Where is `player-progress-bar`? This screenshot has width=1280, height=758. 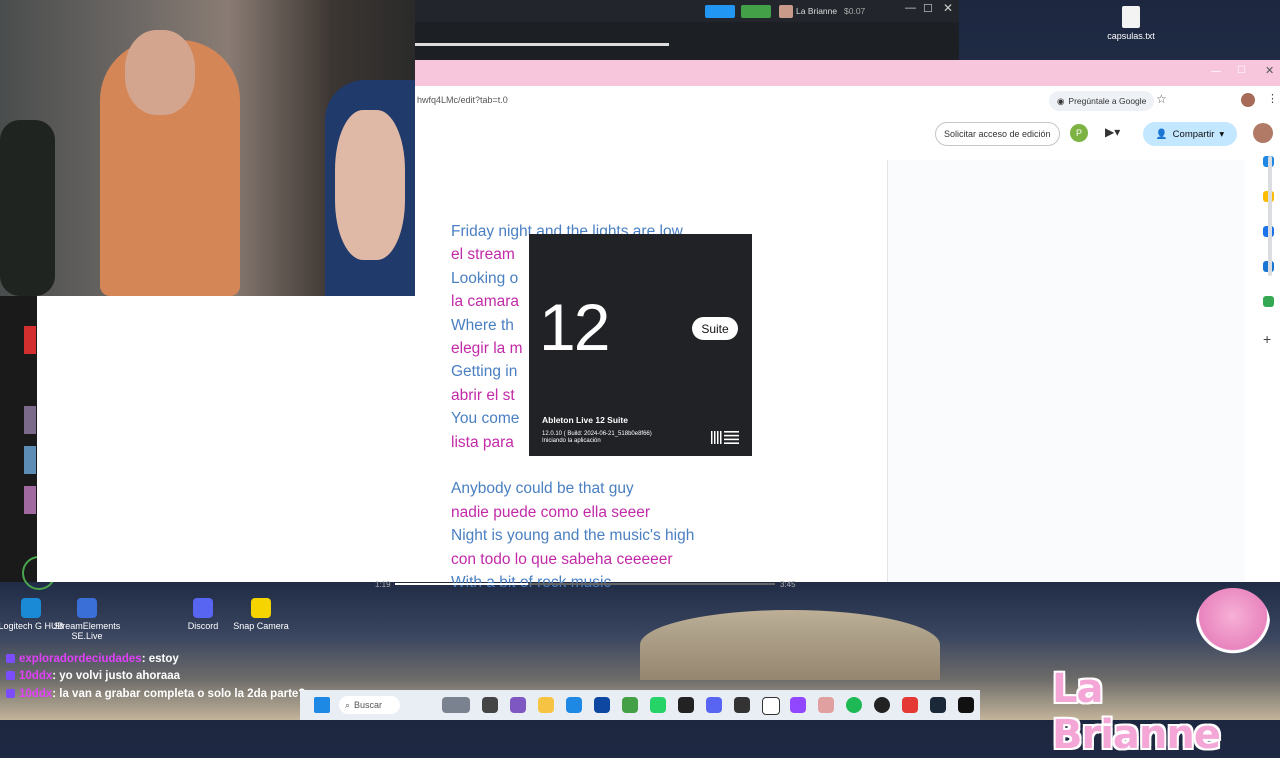
player-progress-bar is located at coordinates (585, 584).